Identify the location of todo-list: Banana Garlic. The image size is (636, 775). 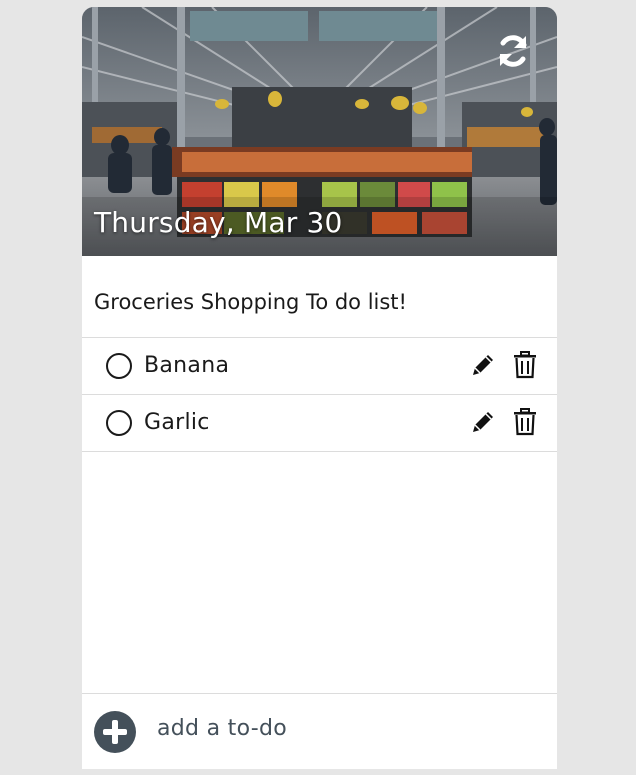
(319, 395).